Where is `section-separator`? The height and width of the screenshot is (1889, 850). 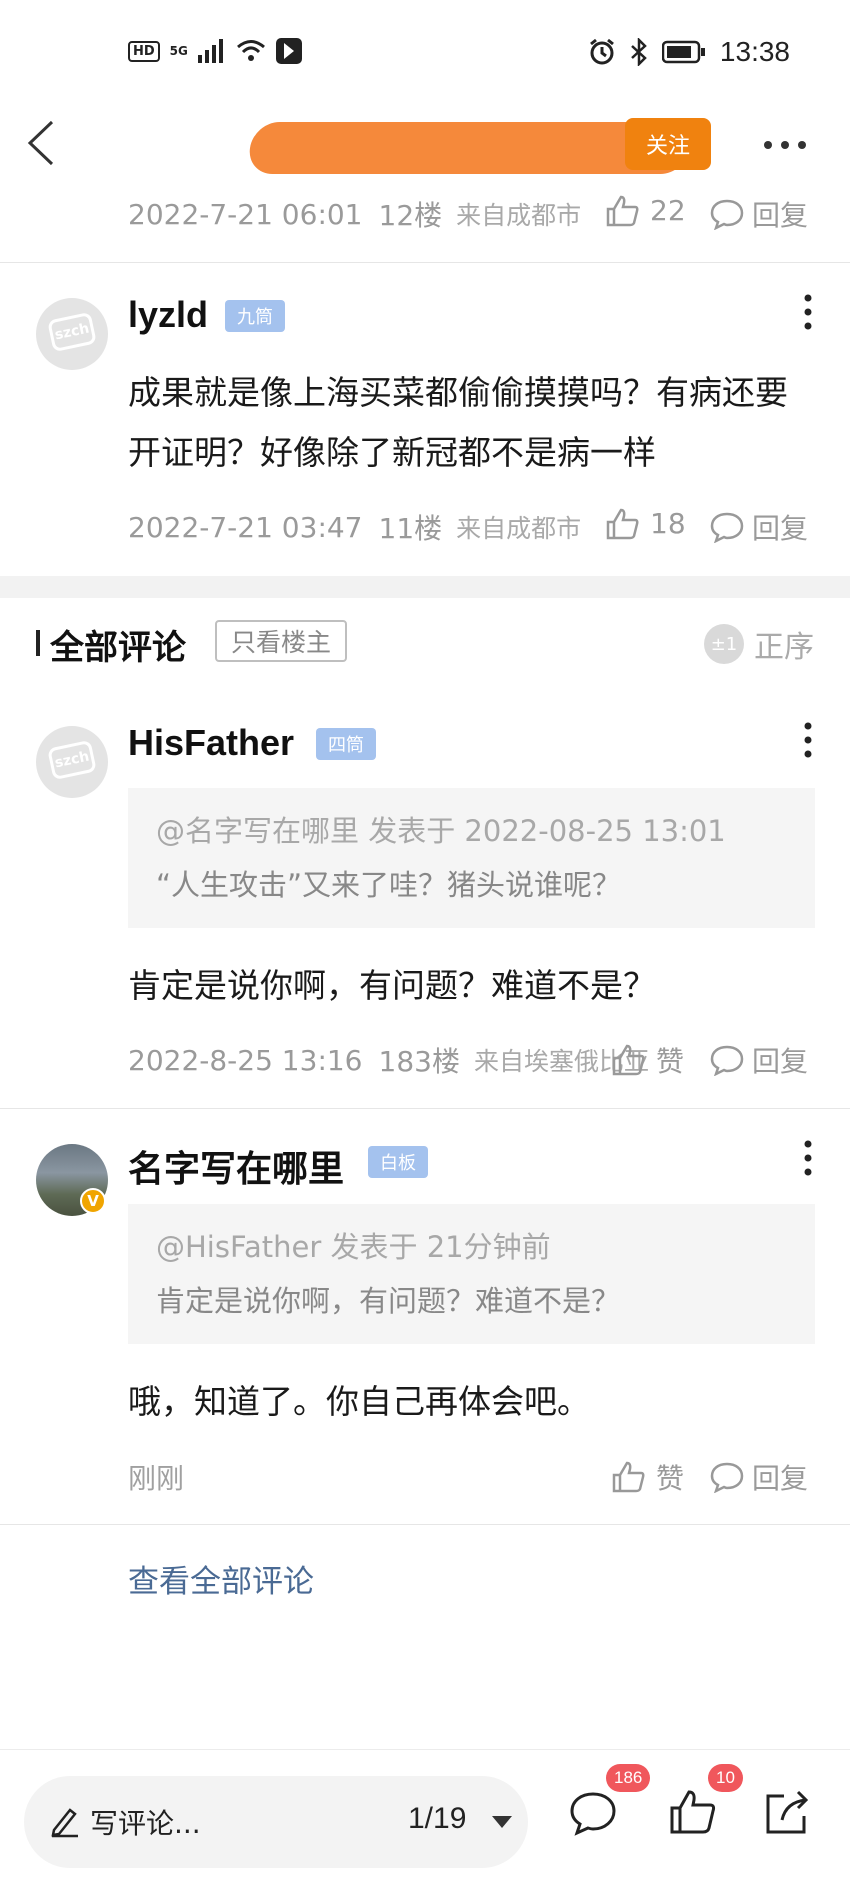 section-separator is located at coordinates (425, 587).